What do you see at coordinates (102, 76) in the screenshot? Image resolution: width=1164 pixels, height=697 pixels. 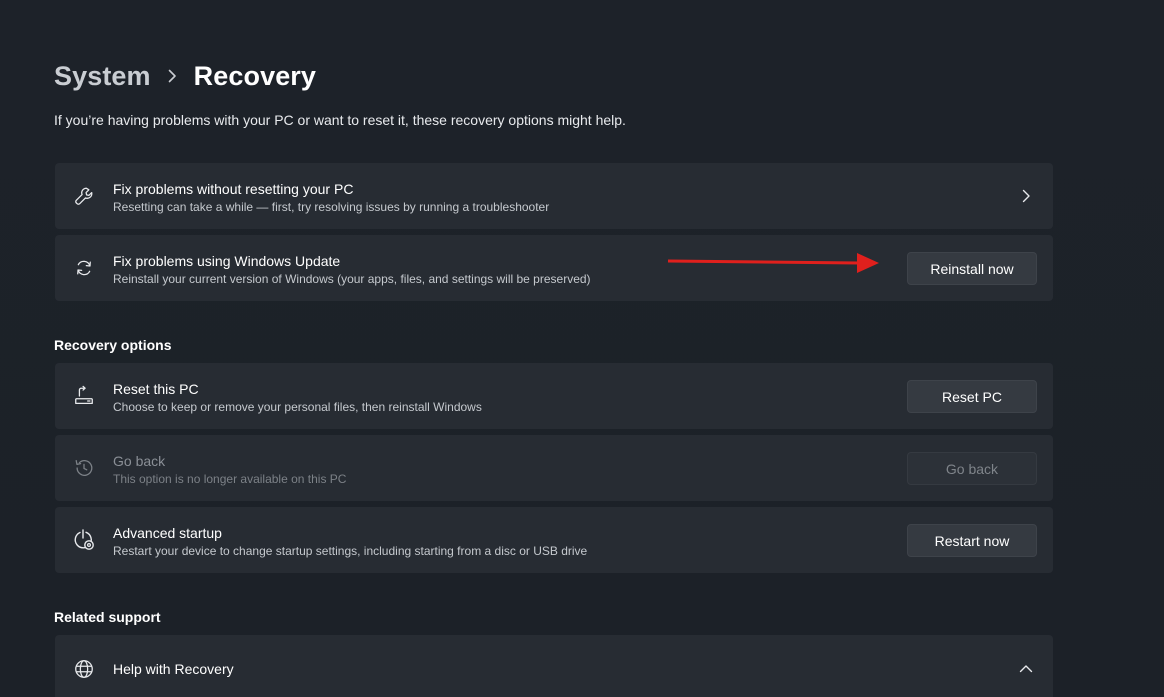 I see `breadcrumb-system: System` at bounding box center [102, 76].